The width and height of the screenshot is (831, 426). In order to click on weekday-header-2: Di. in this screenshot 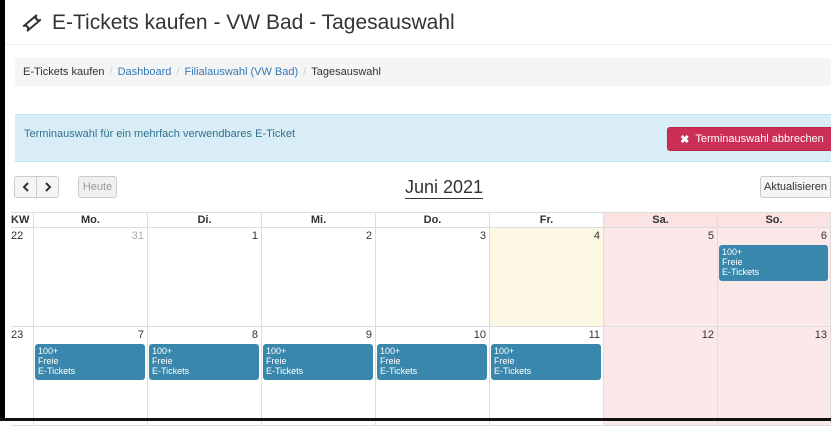, I will do `click(205, 220)`.